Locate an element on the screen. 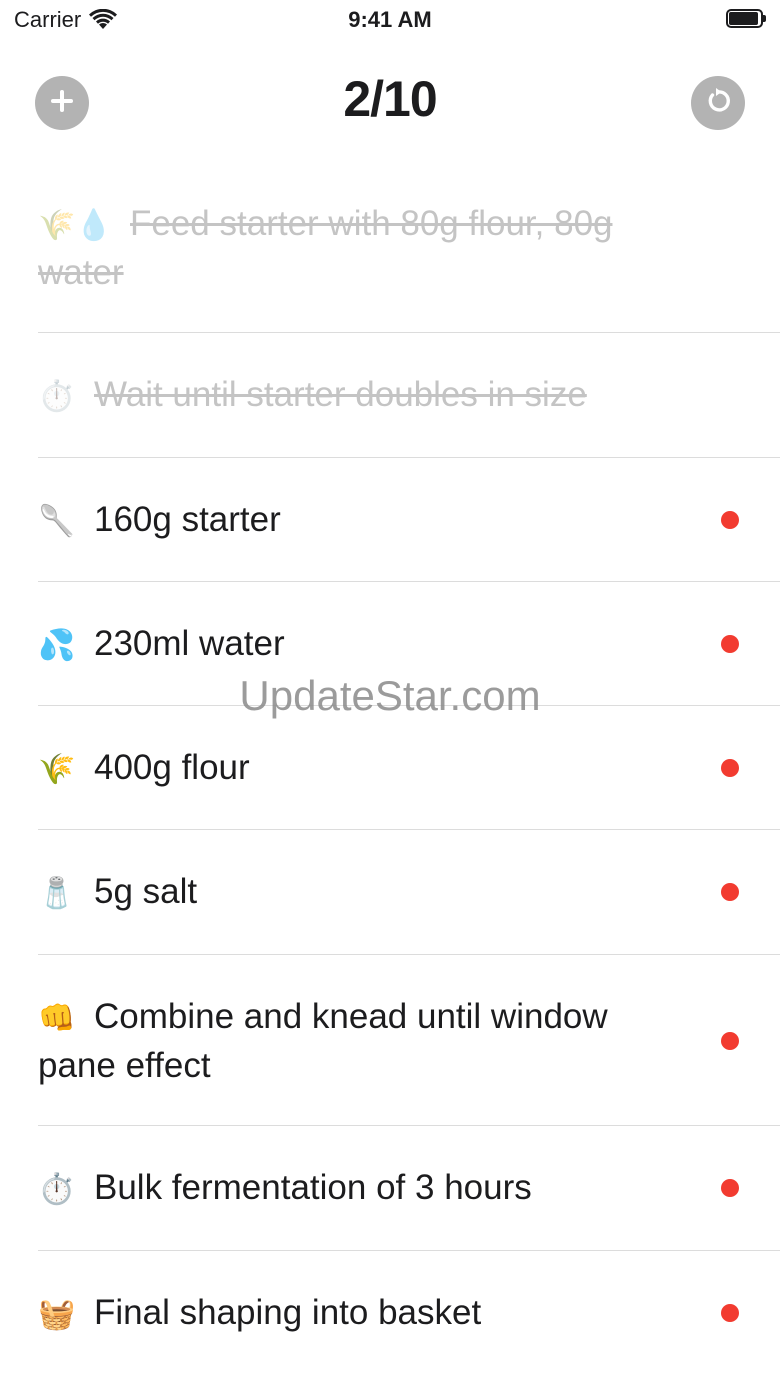 The image size is (780, 1387). reset-button is located at coordinates (718, 103).